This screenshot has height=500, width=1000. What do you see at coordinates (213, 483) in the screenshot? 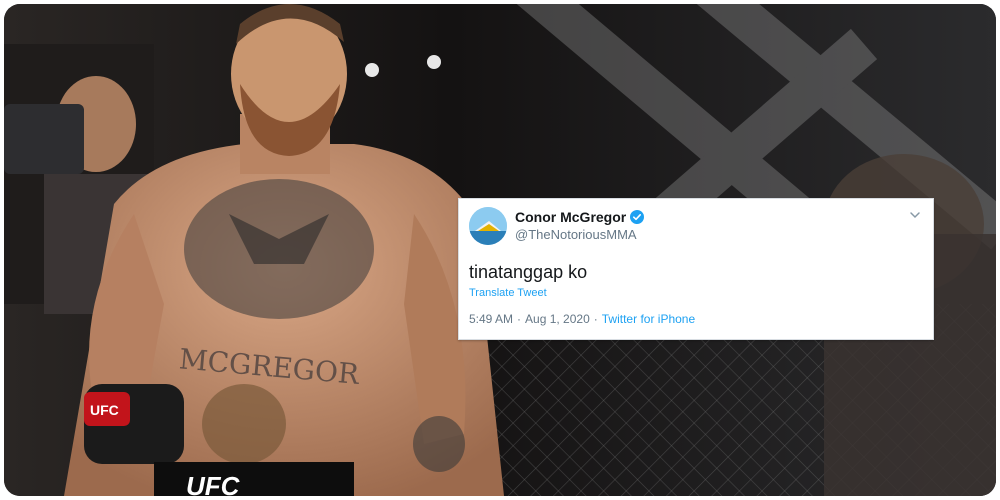
I see `trunks-logo: UFC` at bounding box center [213, 483].